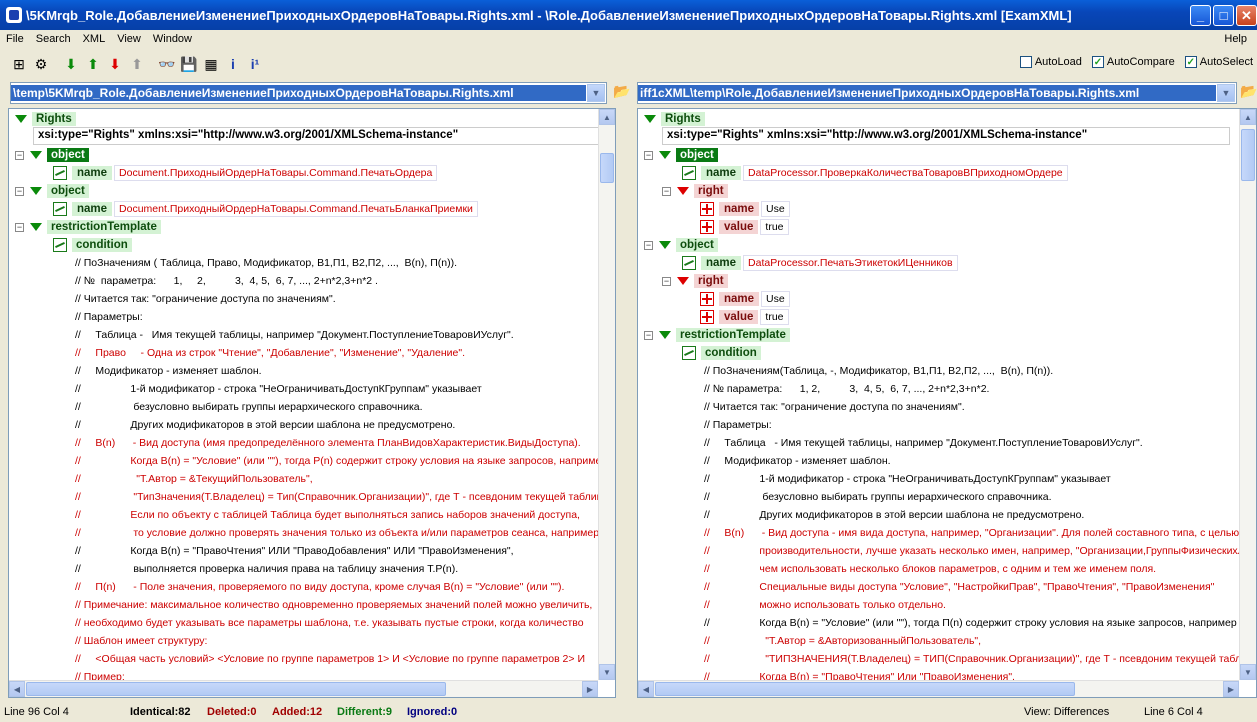 This screenshot has height=722, width=1257. Describe the element at coordinates (167, 64) in the screenshot. I see `binoculars-icon: 👓` at that location.